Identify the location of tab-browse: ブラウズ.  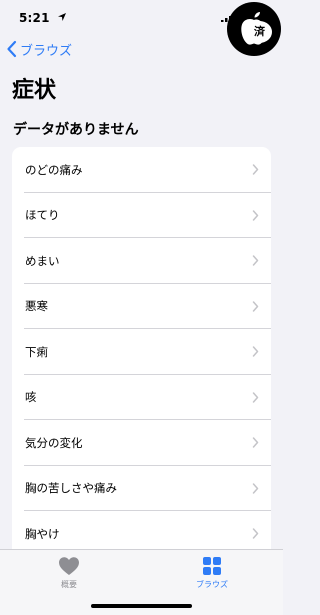
(212, 575).